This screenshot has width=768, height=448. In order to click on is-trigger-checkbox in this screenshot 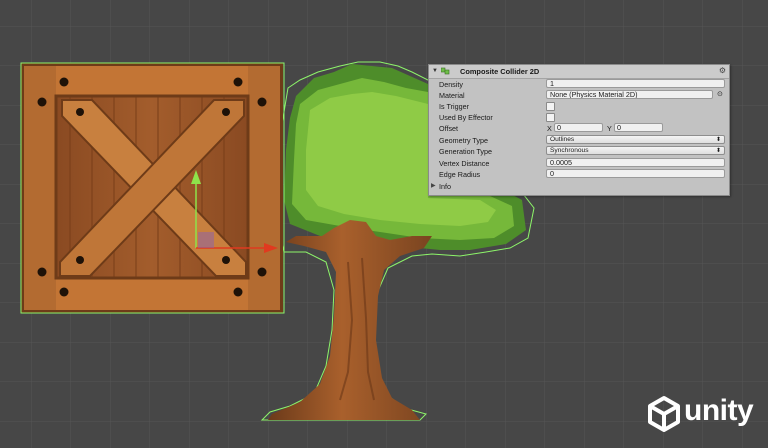, I will do `click(550, 106)`.